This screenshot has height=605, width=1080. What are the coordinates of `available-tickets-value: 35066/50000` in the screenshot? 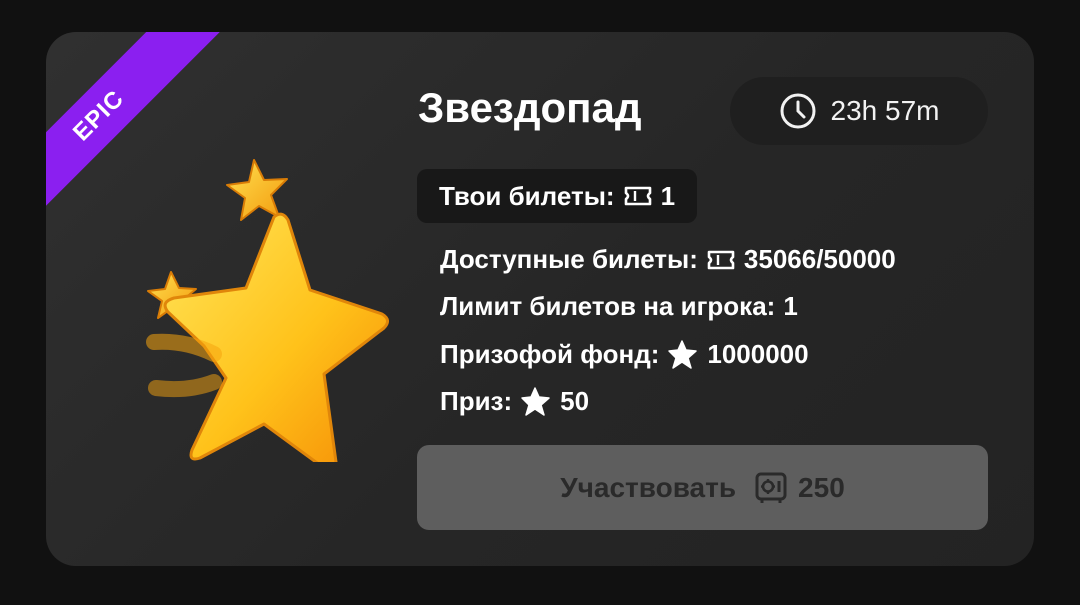 It's located at (819, 259).